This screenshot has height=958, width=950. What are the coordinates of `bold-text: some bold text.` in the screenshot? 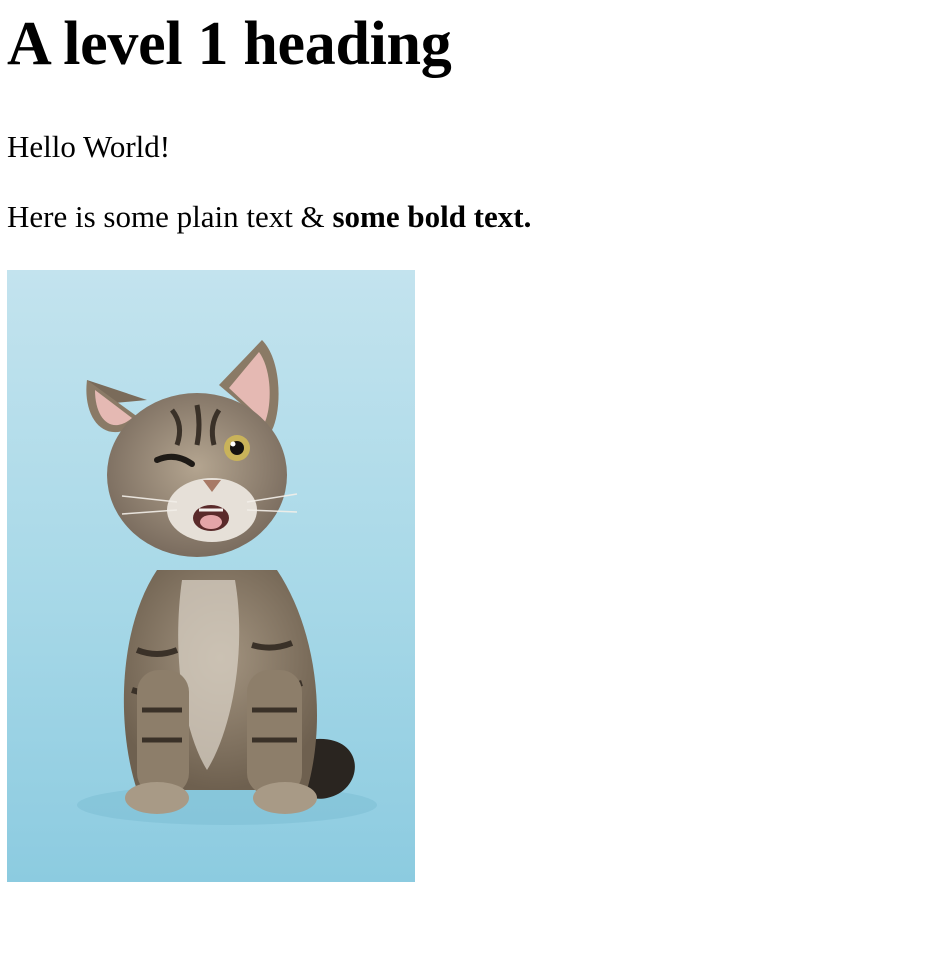 It's located at (432, 216).